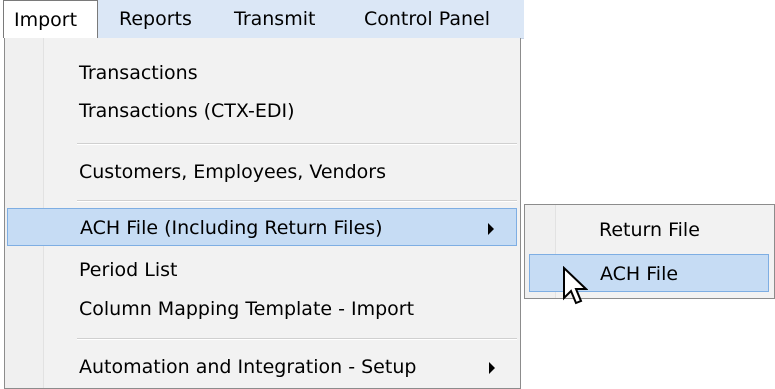  I want to click on menu-item-automation-integration-setup: Automation and Integration - Setup, so click(262, 367).